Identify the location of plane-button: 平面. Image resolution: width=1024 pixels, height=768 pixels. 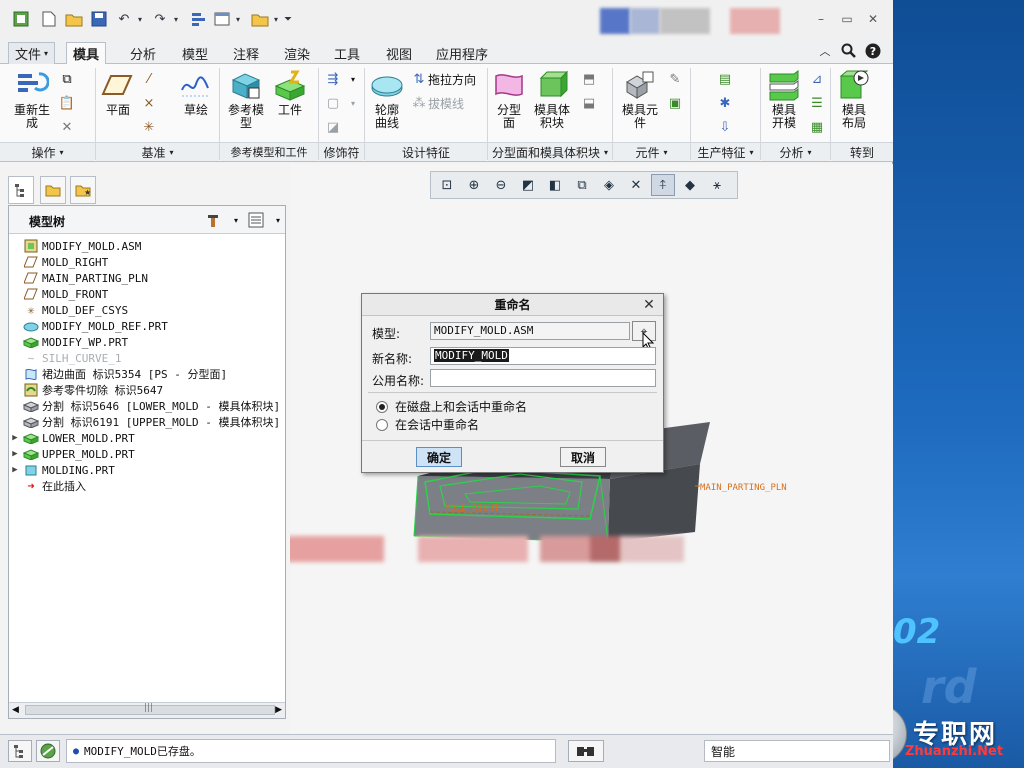
(118, 92).